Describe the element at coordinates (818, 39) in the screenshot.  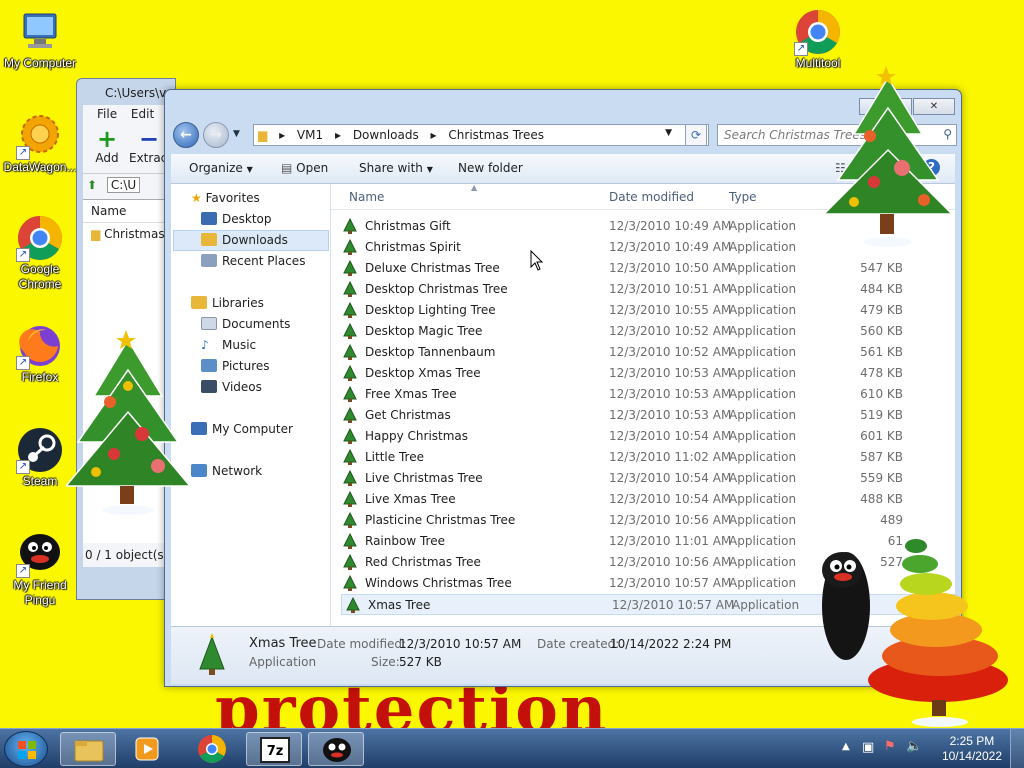
I see `desktop-icon-multitool: ↗ Multitool` at that location.